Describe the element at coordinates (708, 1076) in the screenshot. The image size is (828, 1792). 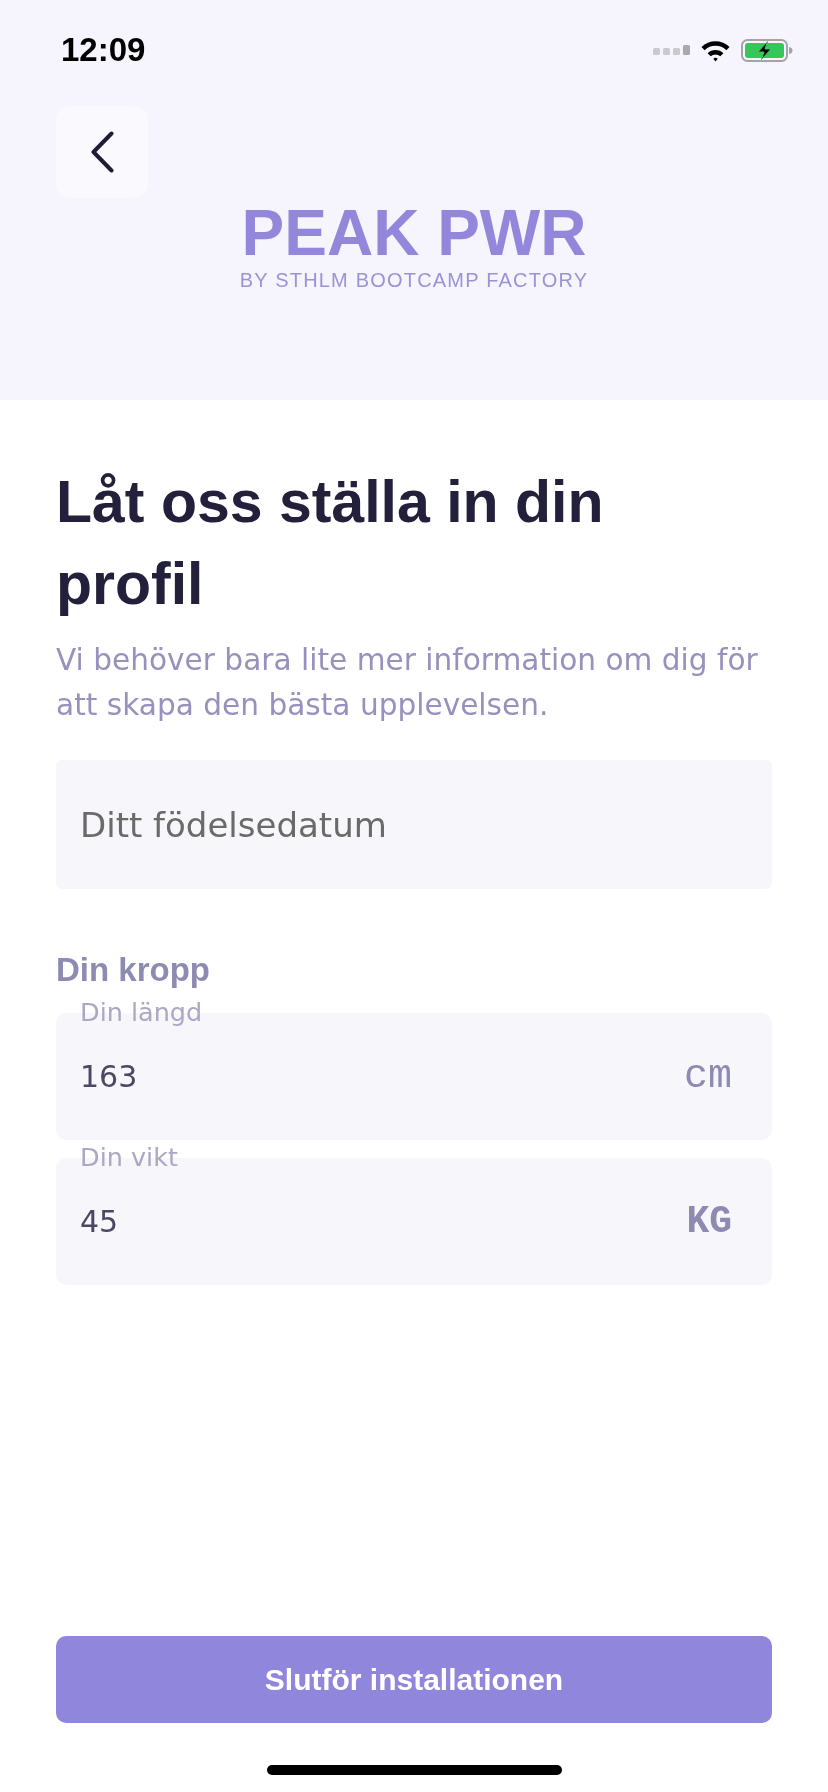
I see `unit-label: cm` at that location.